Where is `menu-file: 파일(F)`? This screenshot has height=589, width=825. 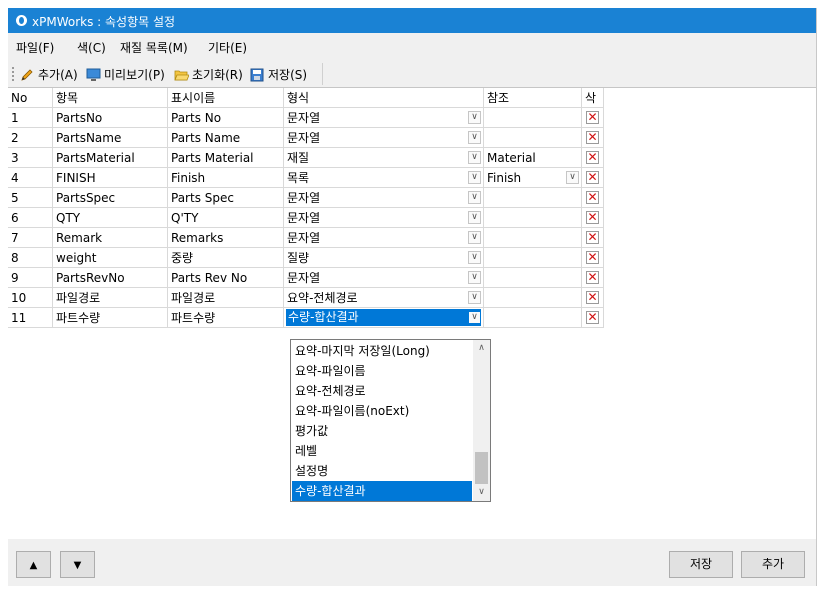 menu-file: 파일(F) is located at coordinates (35, 47).